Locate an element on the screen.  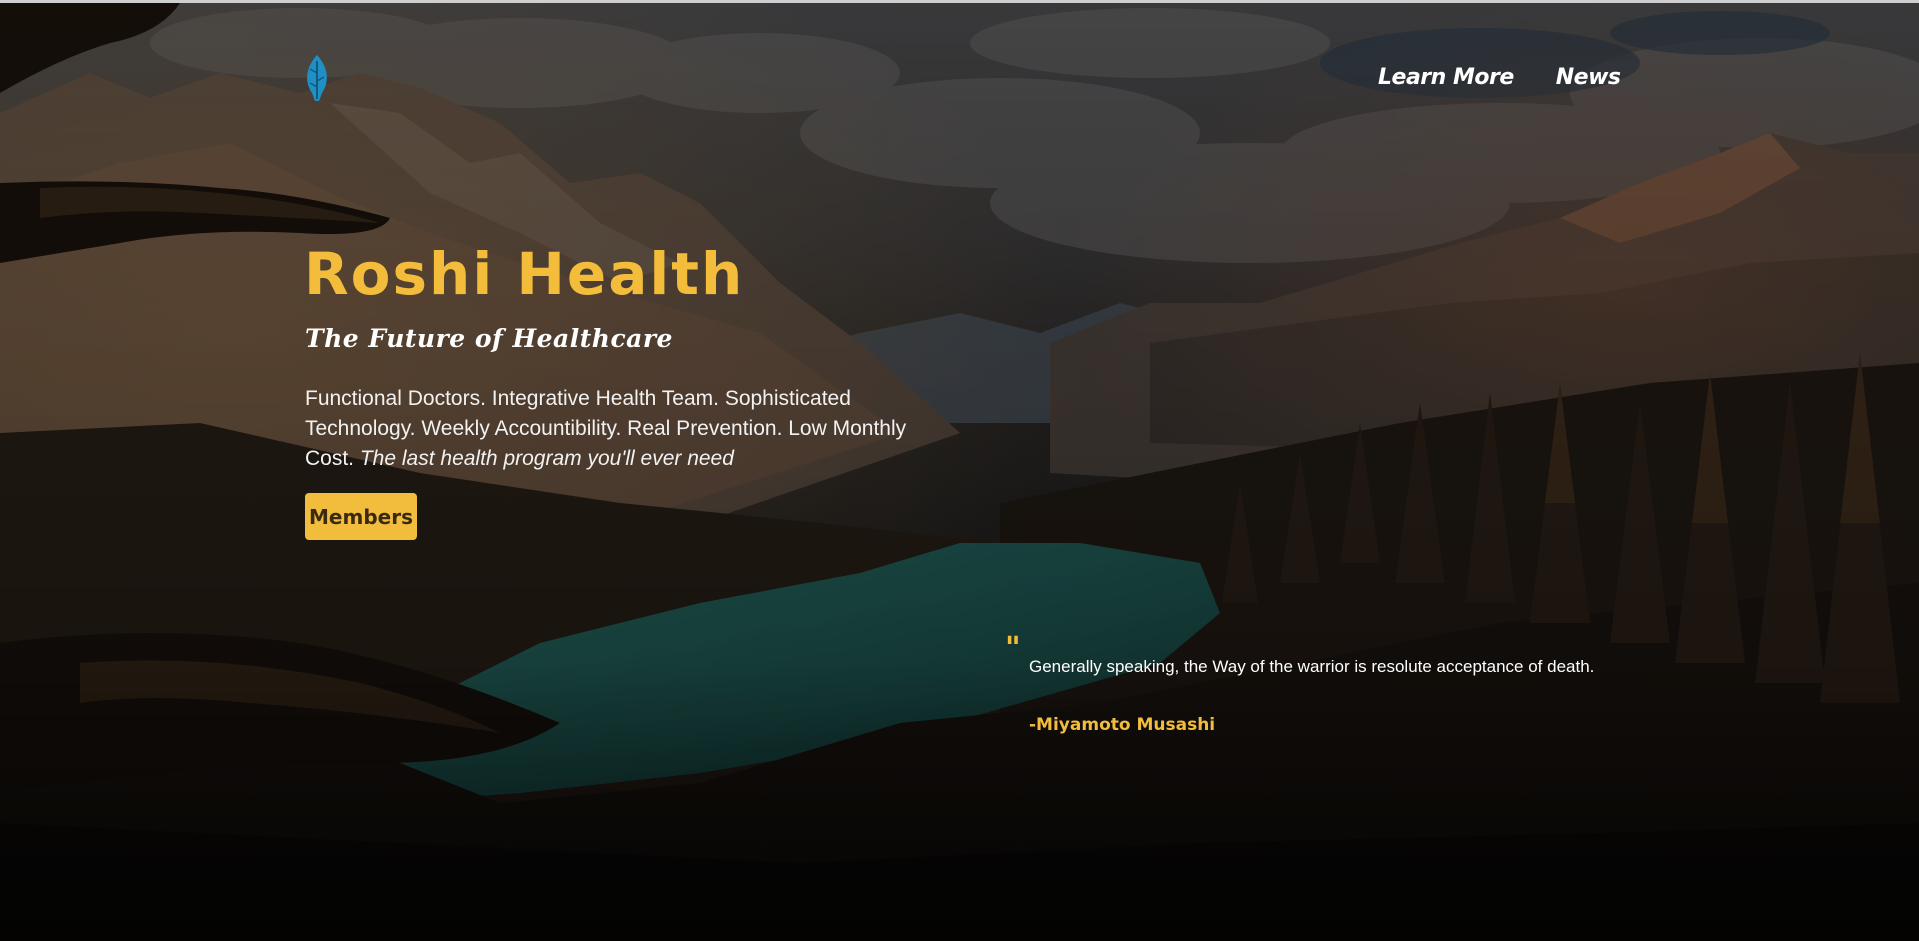
members-button: Members is located at coordinates (361, 516).